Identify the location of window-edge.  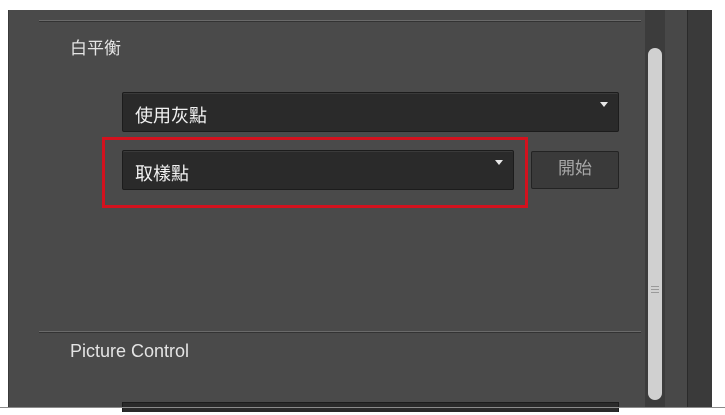
(699, 209).